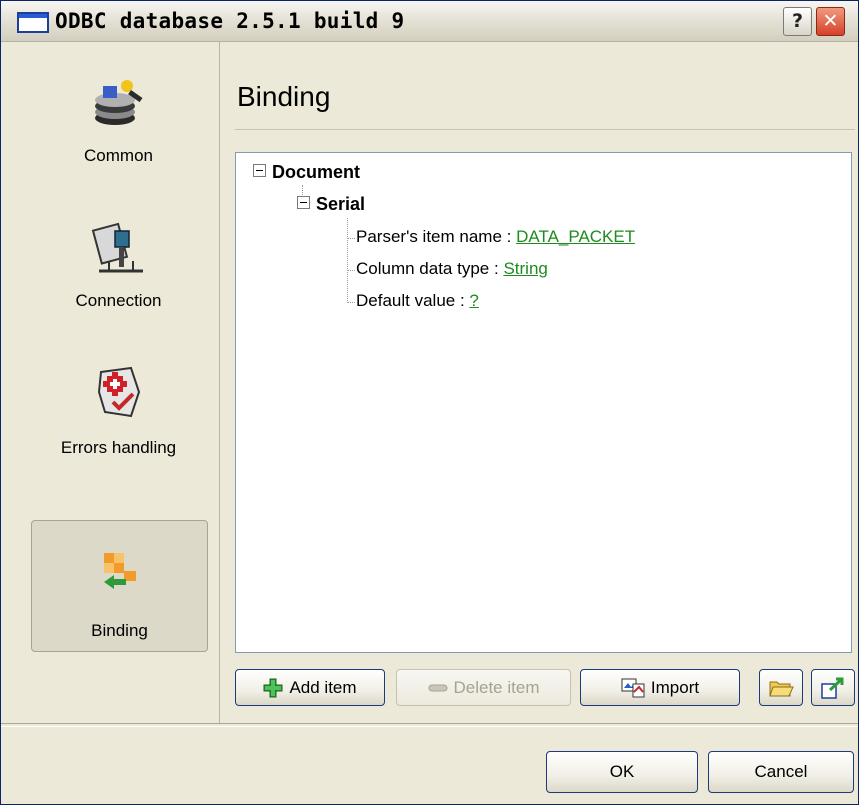 The image size is (859, 805). What do you see at coordinates (575, 236) in the screenshot?
I see `property-value-link: DATA_PACKET` at bounding box center [575, 236].